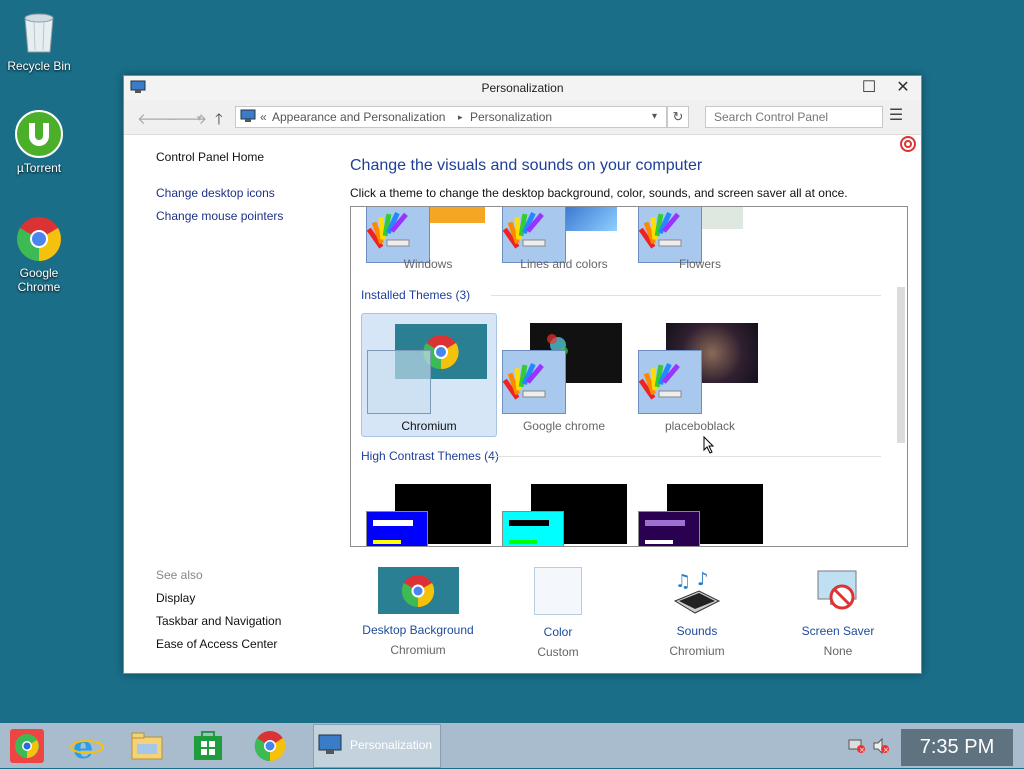 The width and height of the screenshot is (1024, 769). What do you see at coordinates (248, 117) in the screenshot?
I see `folder-icon` at bounding box center [248, 117].